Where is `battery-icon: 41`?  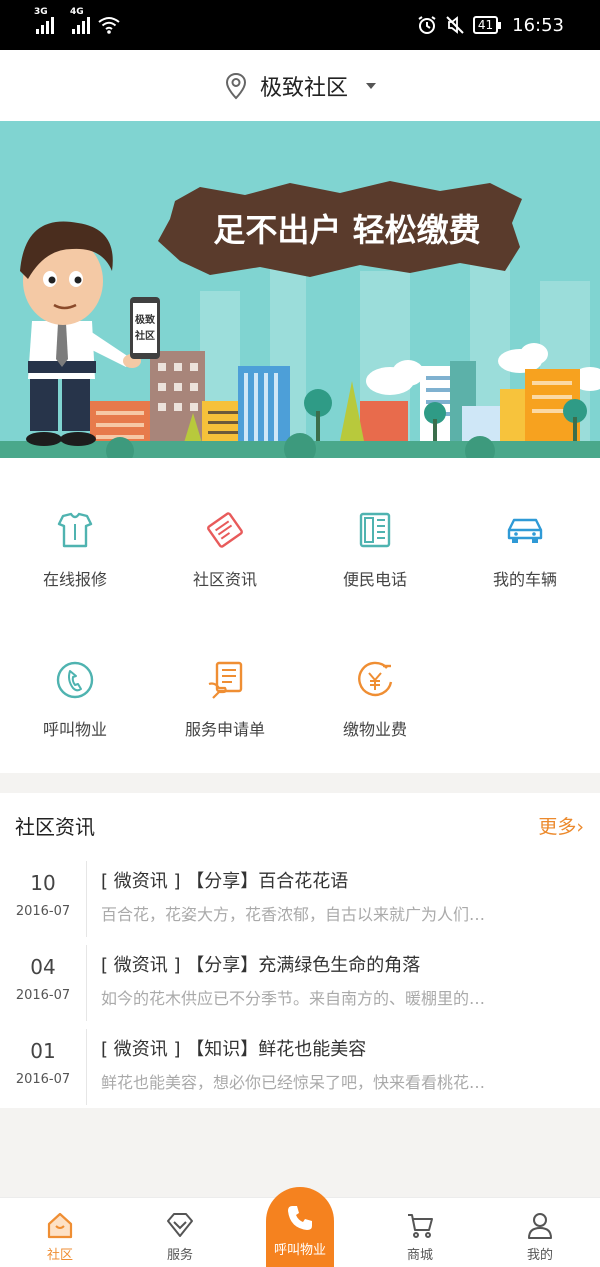
battery-icon: 41 is located at coordinates (487, 25).